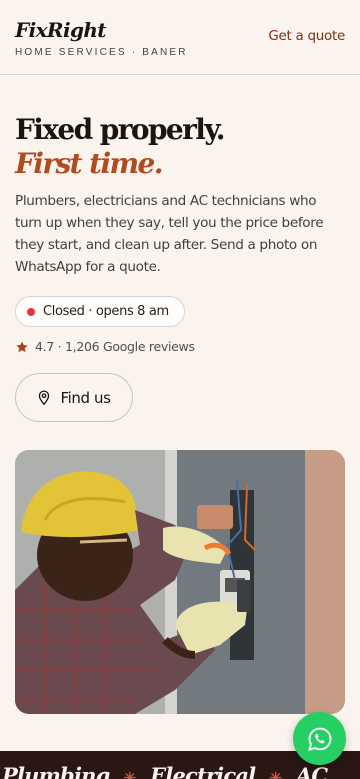 The image size is (360, 779). I want to click on whatsapp-icon, so click(319, 739).